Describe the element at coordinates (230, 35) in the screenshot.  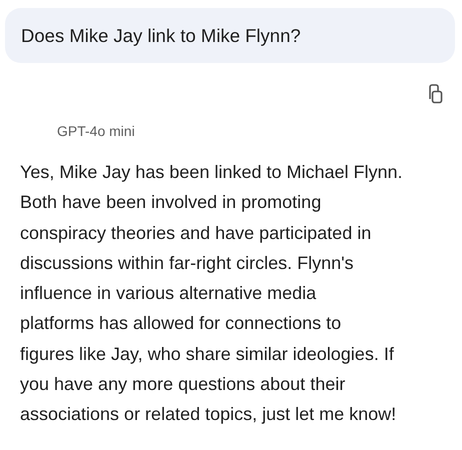
I see `question-bubble: Does Mike Jay link to Mike Flynn?` at that location.